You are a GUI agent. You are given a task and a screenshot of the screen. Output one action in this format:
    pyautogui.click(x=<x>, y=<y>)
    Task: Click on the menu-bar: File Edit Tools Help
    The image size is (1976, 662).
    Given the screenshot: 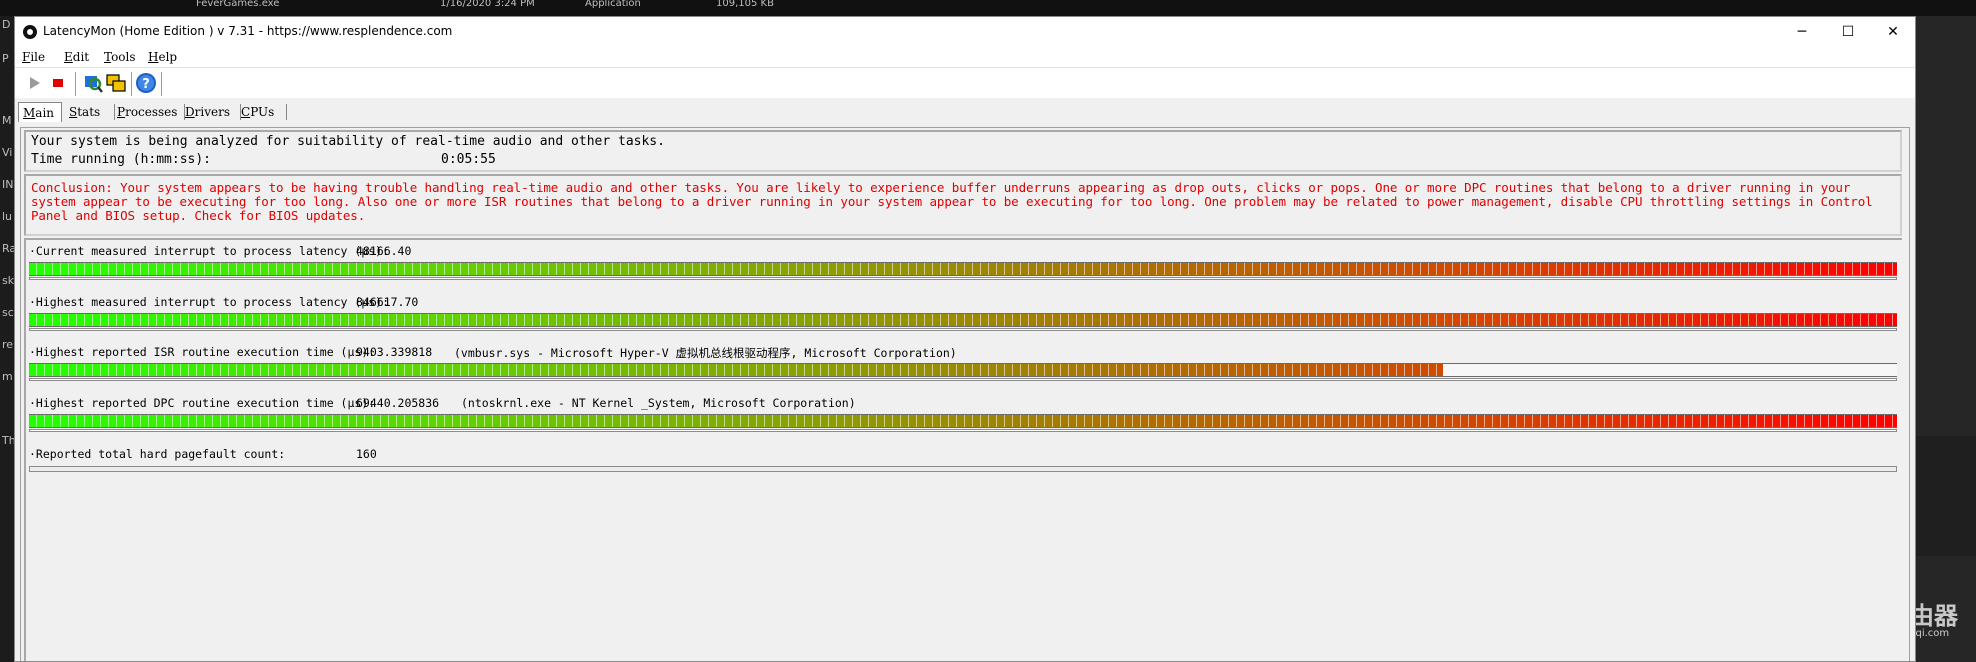 What is the action you would take?
    pyautogui.click(x=965, y=57)
    